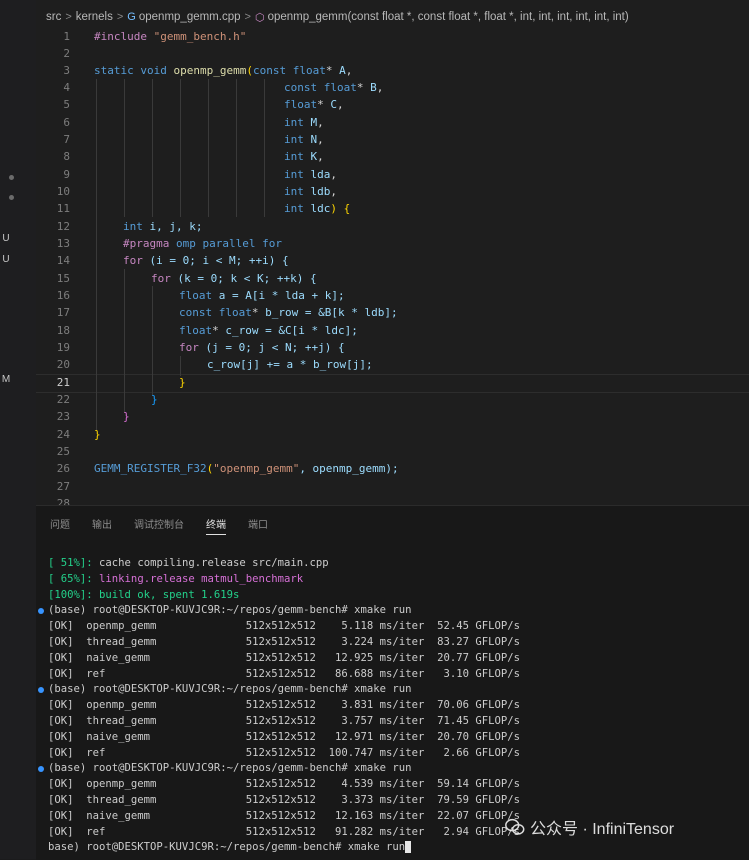 The height and width of the screenshot is (860, 749). What do you see at coordinates (408, 847) in the screenshot?
I see `terminal-cursor` at bounding box center [408, 847].